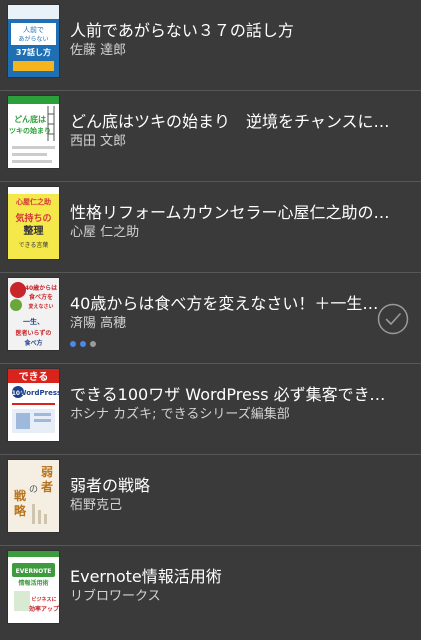 The height and width of the screenshot is (640, 421). What do you see at coordinates (33, 29) in the screenshot?
I see `svg-text: 人前で` at bounding box center [33, 29].